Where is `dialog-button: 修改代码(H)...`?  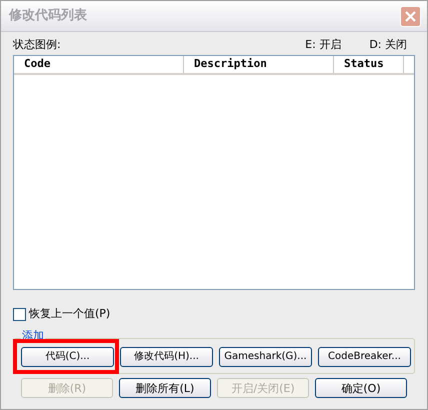
dialog-button: 修改代码(H)... is located at coordinates (166, 357).